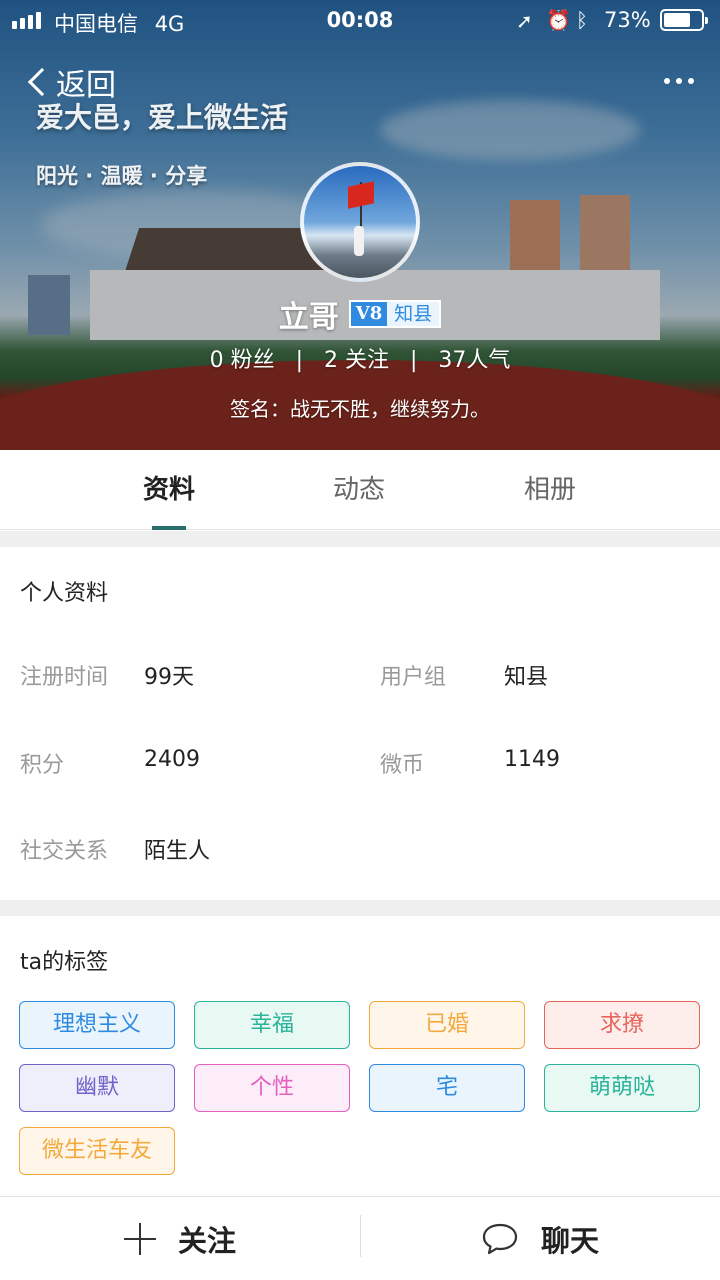 Image resolution: width=720 pixels, height=1280 pixels. Describe the element at coordinates (524, 21) in the screenshot. I see `location-arrow-icon: ➚` at that location.